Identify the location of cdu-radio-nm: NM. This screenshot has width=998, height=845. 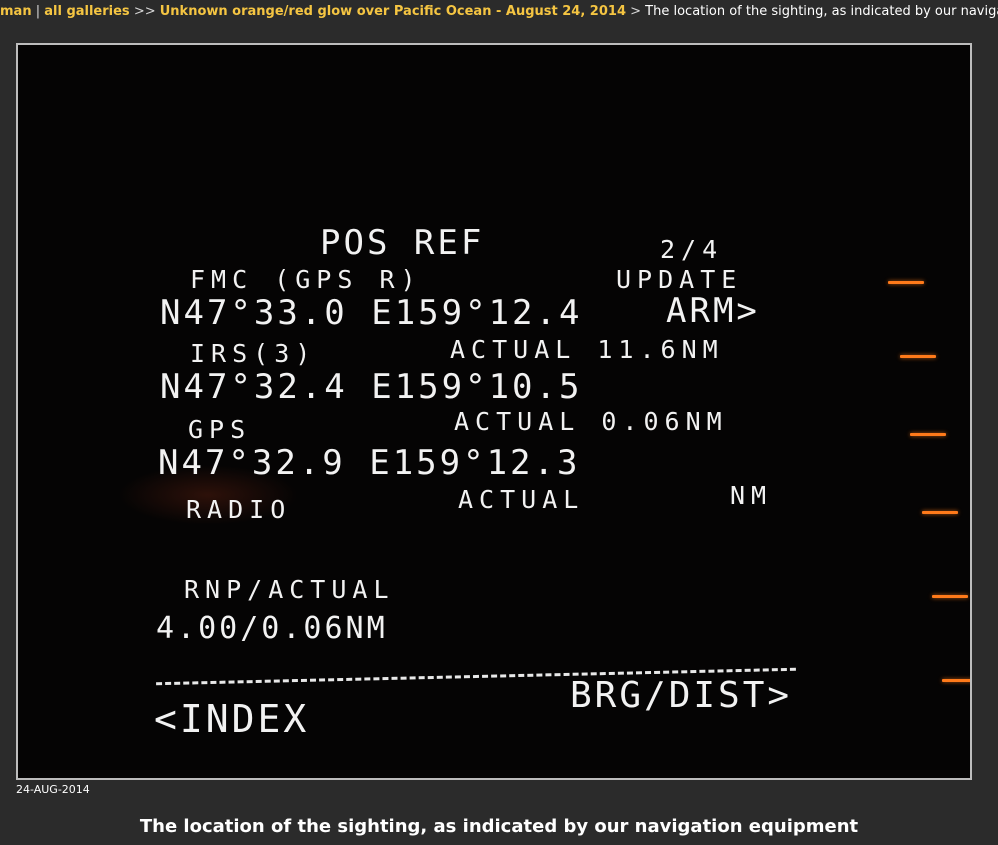
(751, 495).